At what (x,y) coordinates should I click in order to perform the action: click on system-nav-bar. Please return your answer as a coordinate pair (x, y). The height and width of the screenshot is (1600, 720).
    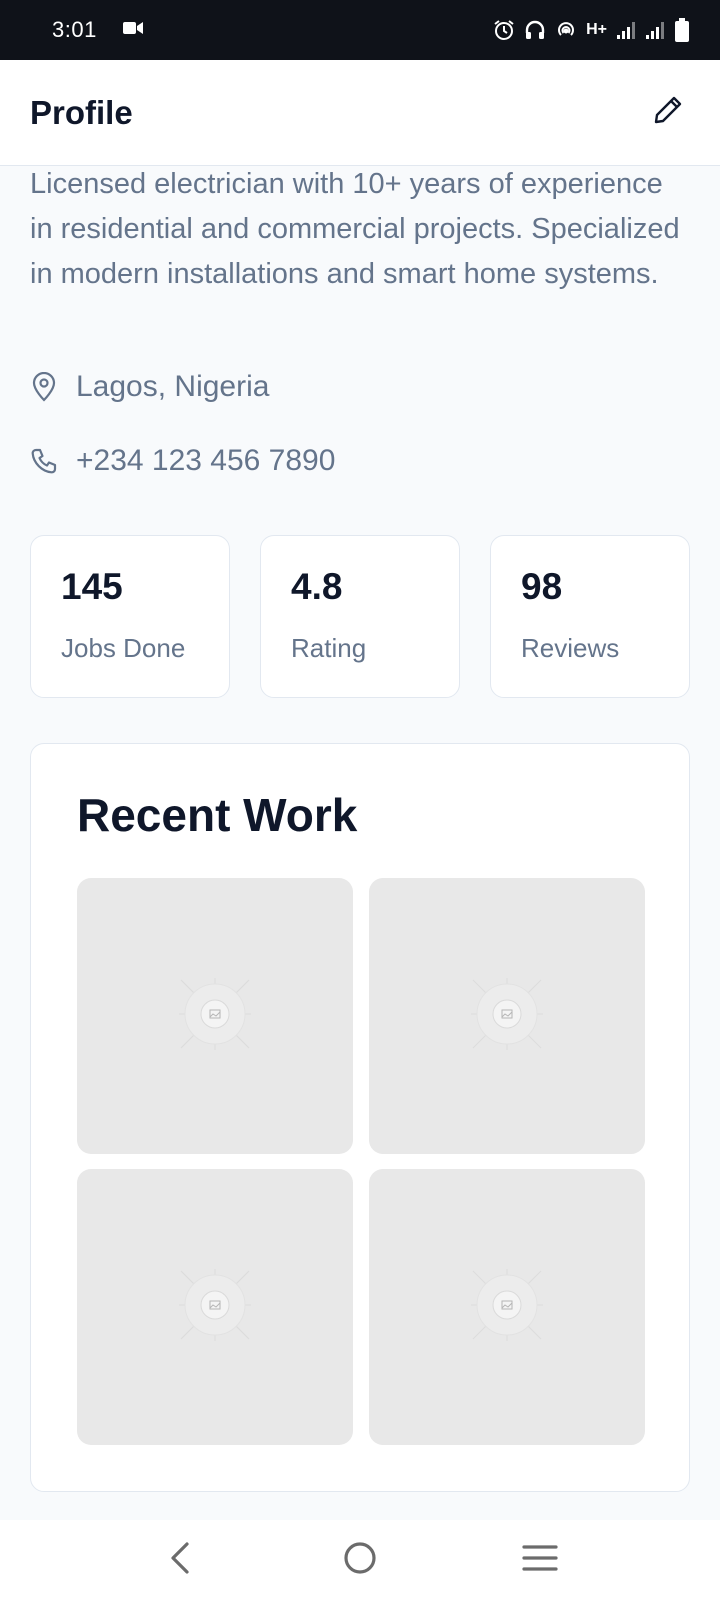
    Looking at the image, I should click on (360, 1560).